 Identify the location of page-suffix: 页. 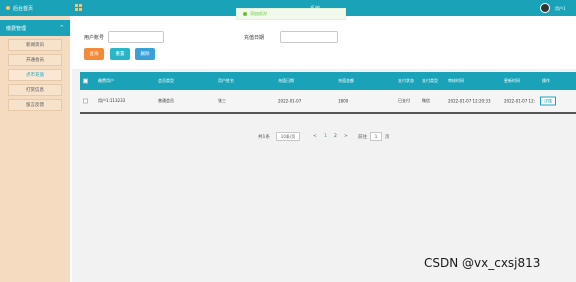
(387, 137).